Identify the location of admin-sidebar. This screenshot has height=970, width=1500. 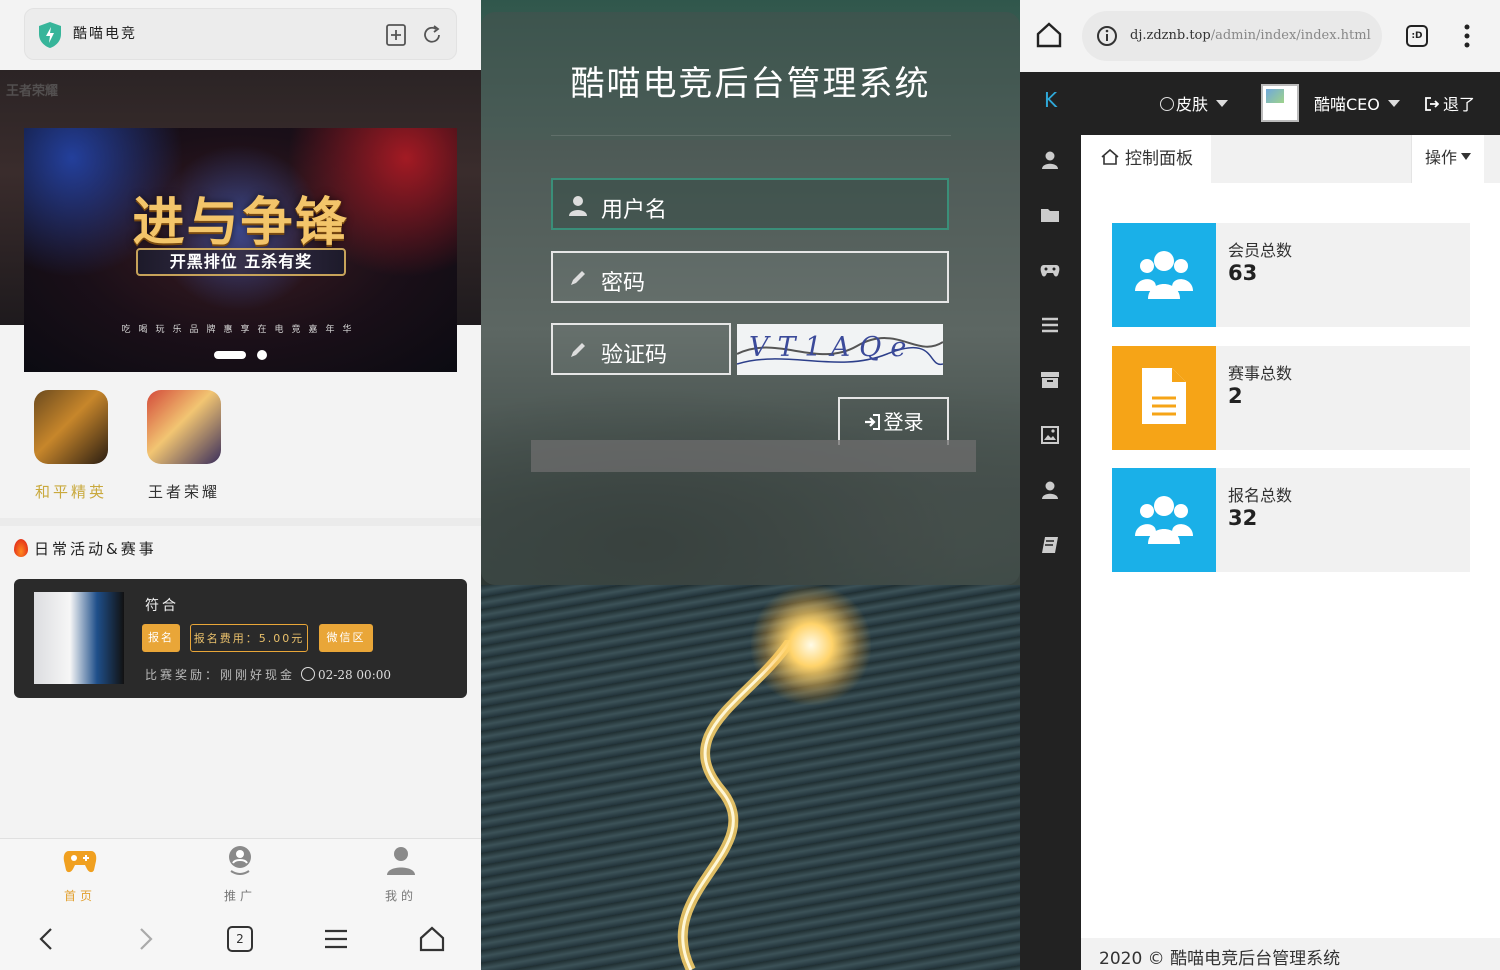
(1050, 552).